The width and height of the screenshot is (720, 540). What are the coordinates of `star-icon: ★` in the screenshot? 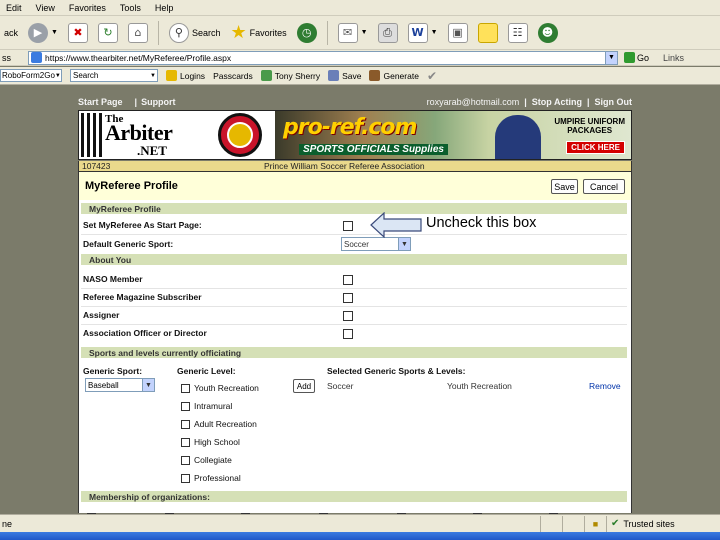 It's located at (238, 32).